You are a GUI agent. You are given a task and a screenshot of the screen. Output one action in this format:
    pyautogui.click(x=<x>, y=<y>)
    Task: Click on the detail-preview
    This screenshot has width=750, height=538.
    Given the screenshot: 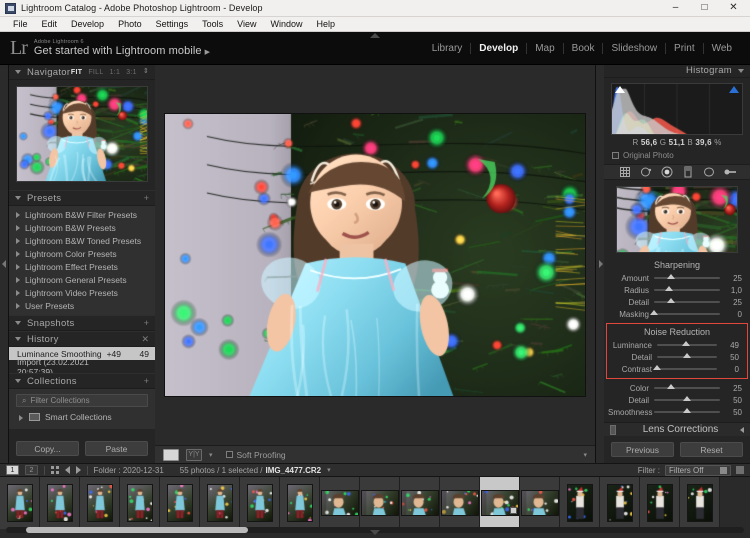 What is the action you would take?
    pyautogui.click(x=677, y=220)
    